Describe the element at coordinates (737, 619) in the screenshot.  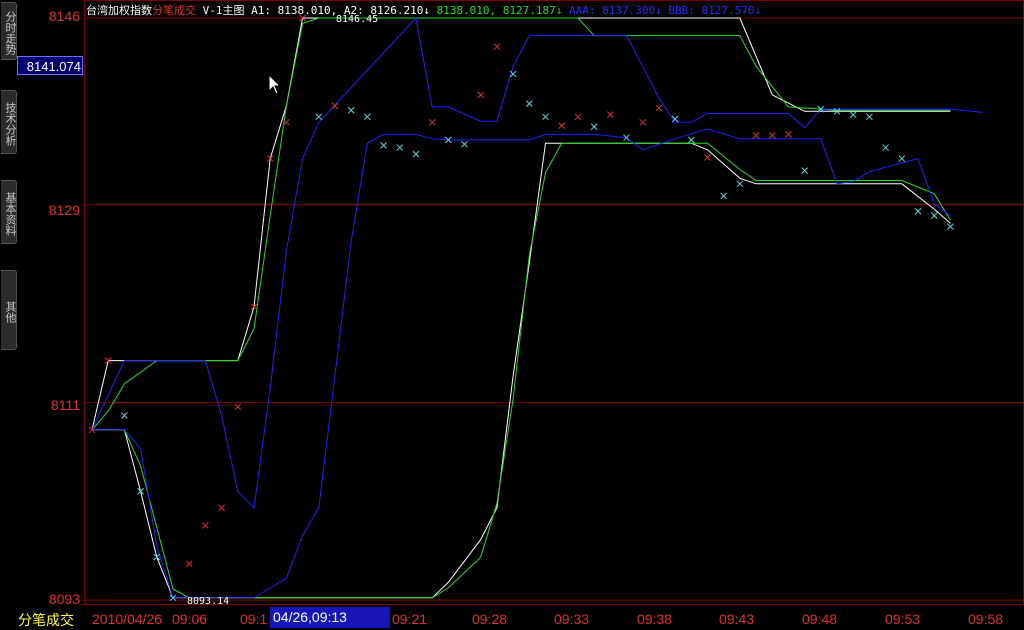
I see `time-label-6: 09:43` at that location.